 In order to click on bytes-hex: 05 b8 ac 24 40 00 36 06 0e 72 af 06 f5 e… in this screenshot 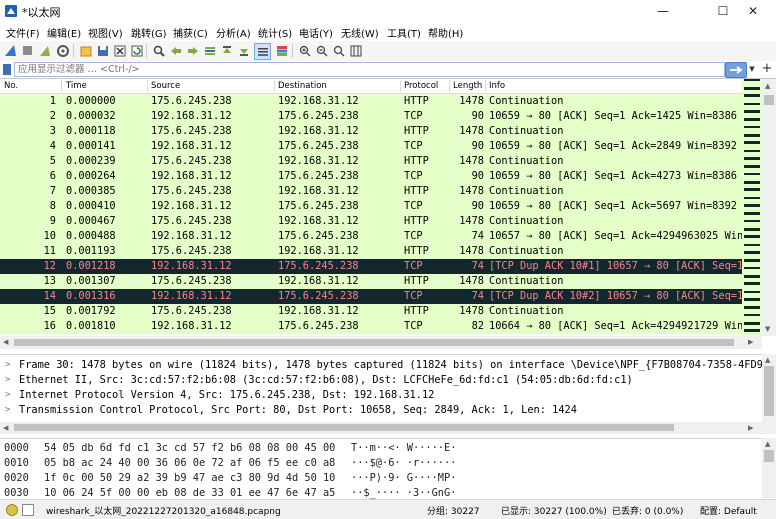, I will do `click(190, 463)`.